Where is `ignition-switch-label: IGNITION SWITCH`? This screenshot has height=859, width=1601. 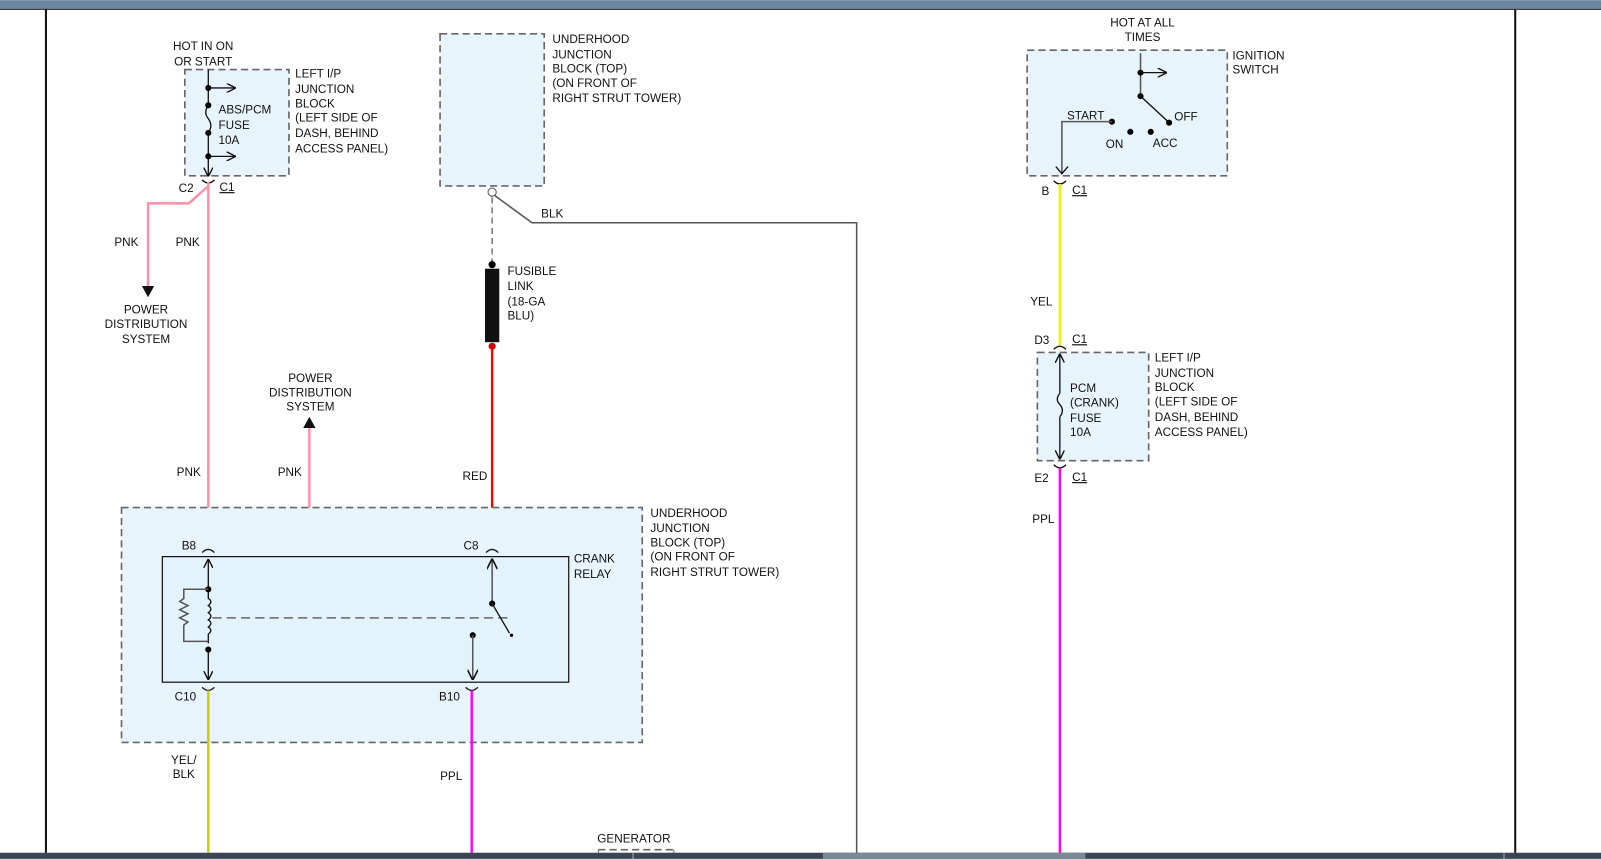
ignition-switch-label: IGNITION SWITCH is located at coordinates (1258, 62).